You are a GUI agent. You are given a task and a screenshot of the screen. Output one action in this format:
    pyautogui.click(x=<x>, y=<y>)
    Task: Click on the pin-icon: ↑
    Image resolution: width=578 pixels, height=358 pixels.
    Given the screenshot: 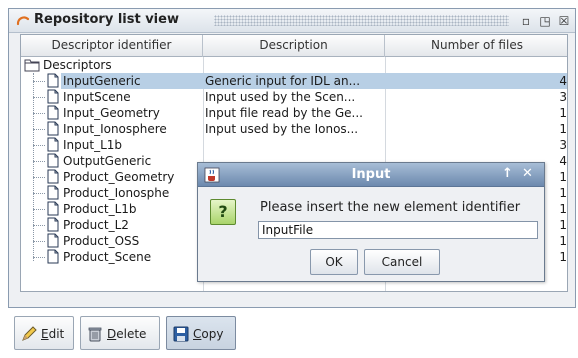 What is the action you would take?
    pyautogui.click(x=507, y=173)
    